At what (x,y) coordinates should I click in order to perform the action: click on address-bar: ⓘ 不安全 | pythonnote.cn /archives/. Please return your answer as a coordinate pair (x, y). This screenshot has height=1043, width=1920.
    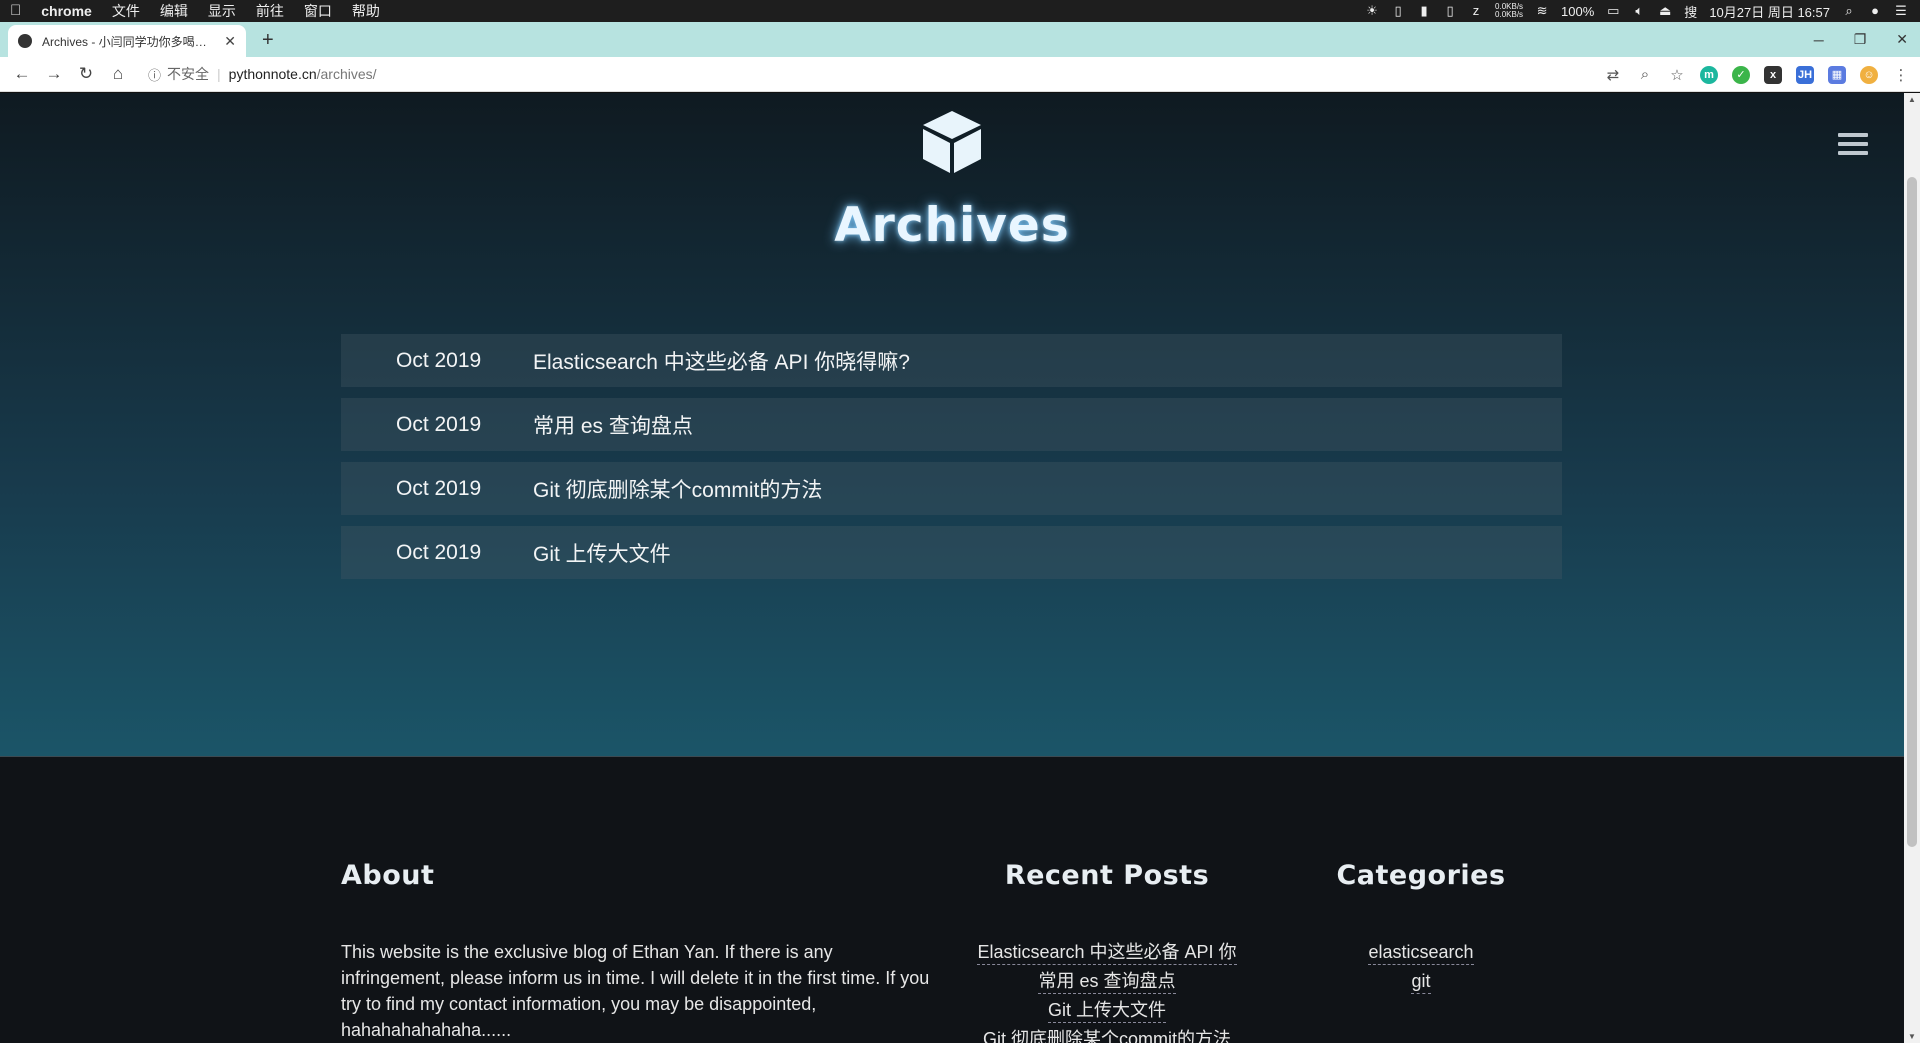
    Looking at the image, I should click on (262, 74).